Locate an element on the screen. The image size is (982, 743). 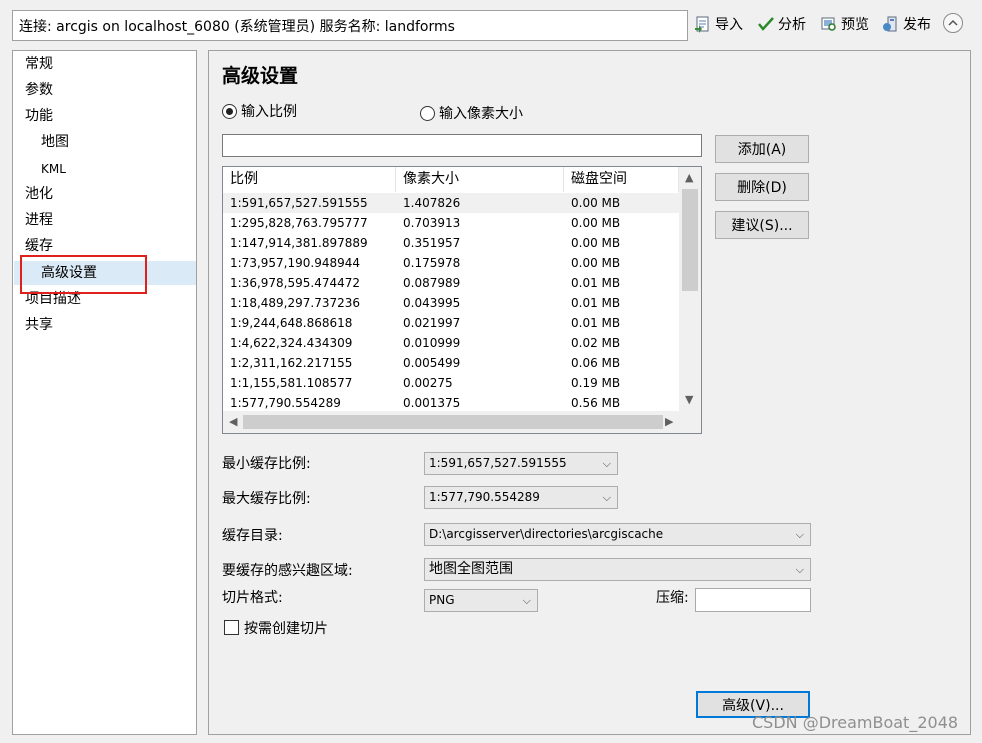
horizontal-scrollbar: ◀ ▶ is located at coordinates (462, 422).